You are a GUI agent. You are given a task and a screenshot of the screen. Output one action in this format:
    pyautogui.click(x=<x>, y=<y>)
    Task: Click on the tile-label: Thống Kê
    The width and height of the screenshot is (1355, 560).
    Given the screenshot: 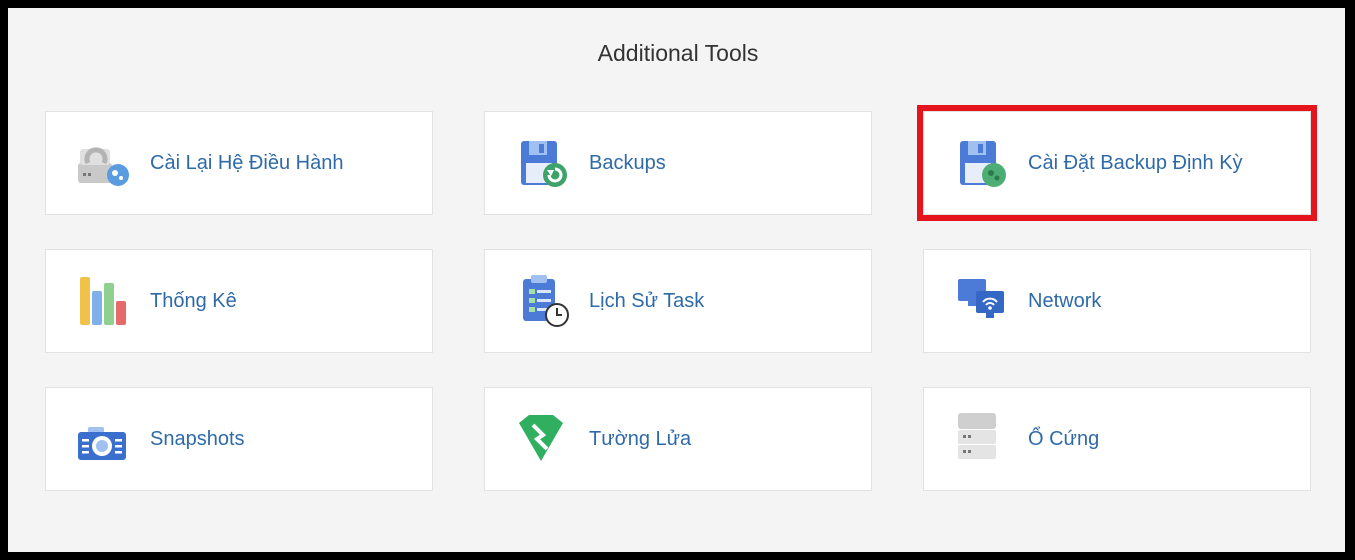 What is the action you would take?
    pyautogui.click(x=193, y=300)
    